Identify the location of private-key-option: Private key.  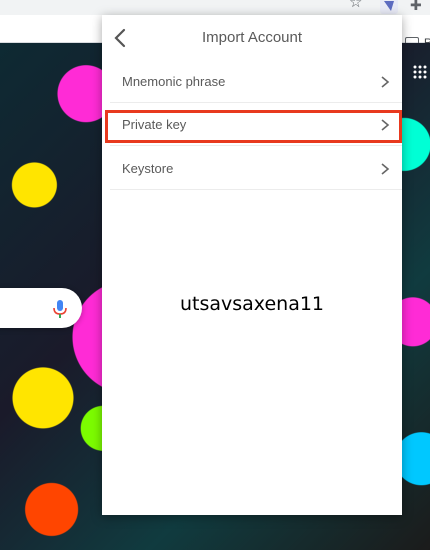
(256, 125).